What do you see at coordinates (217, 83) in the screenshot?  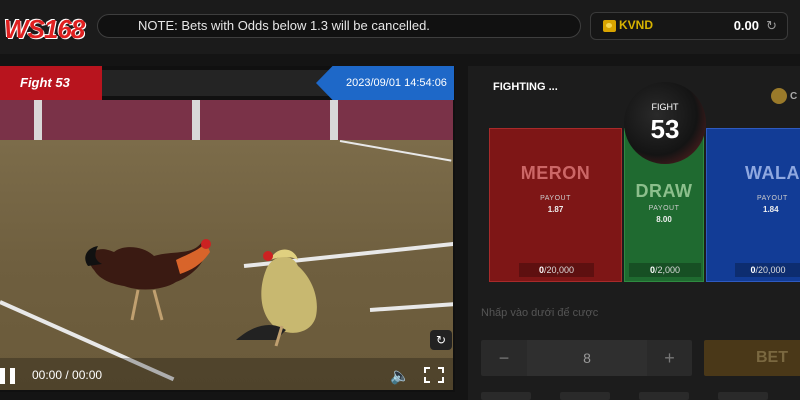 I see `video-header-strip` at bounding box center [217, 83].